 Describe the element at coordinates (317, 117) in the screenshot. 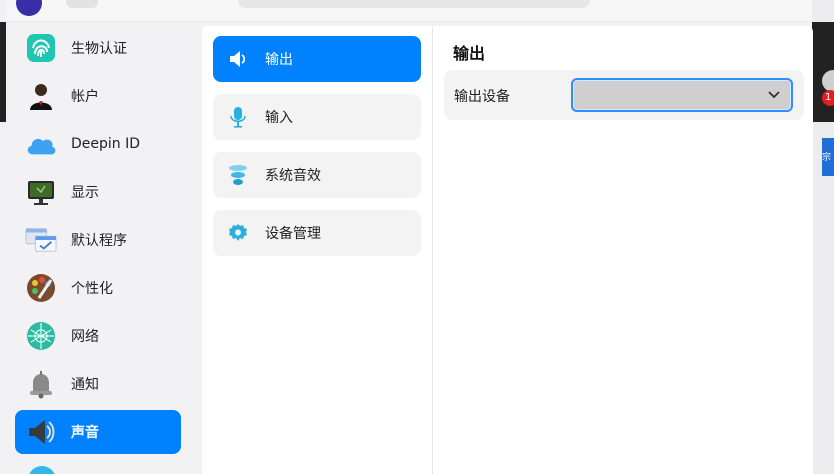

I see `tab-input: 输入` at that location.